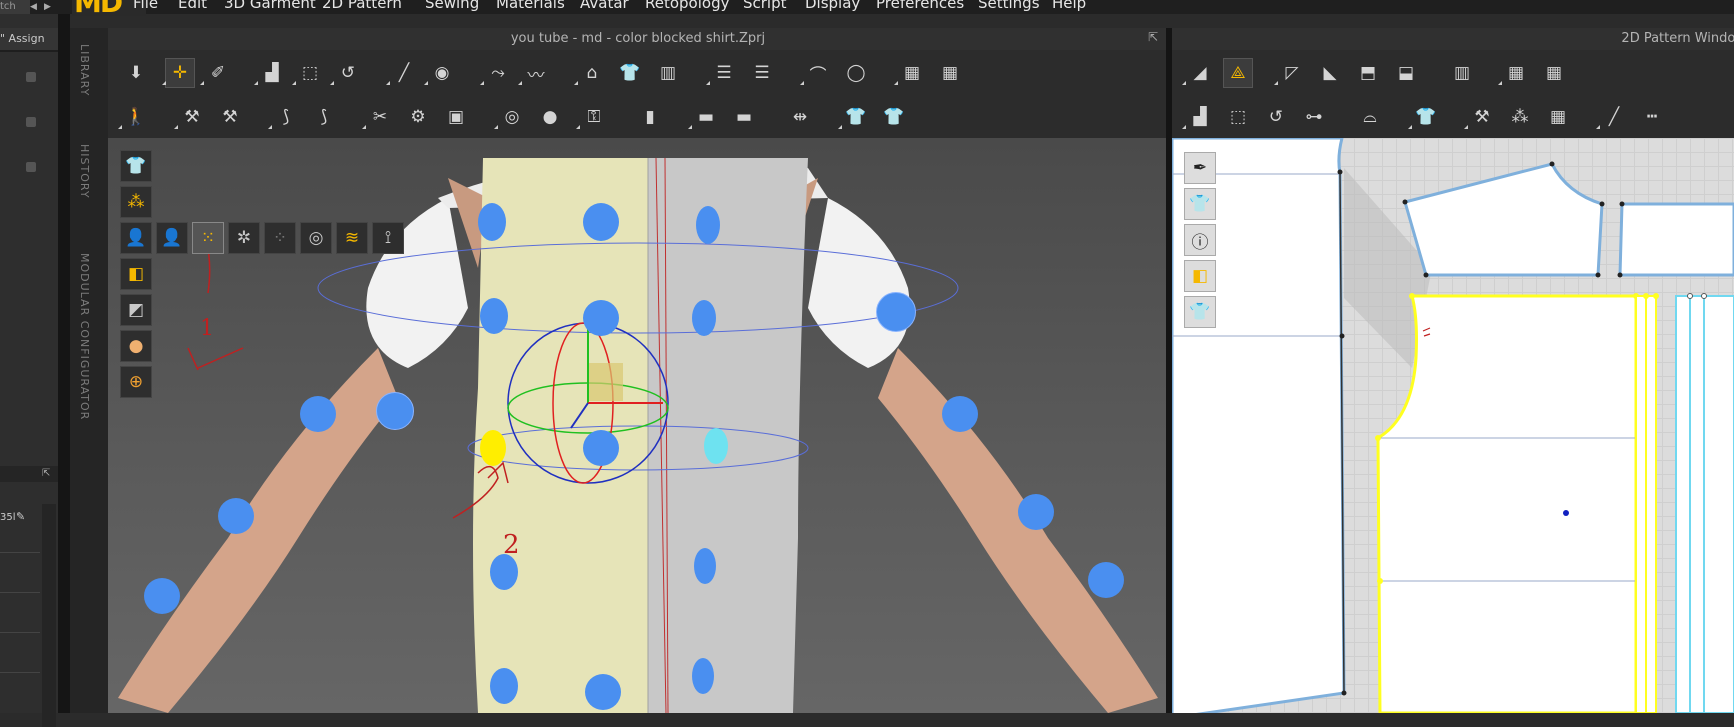  I want to click on measure-icon: ╱, so click(1612, 117).